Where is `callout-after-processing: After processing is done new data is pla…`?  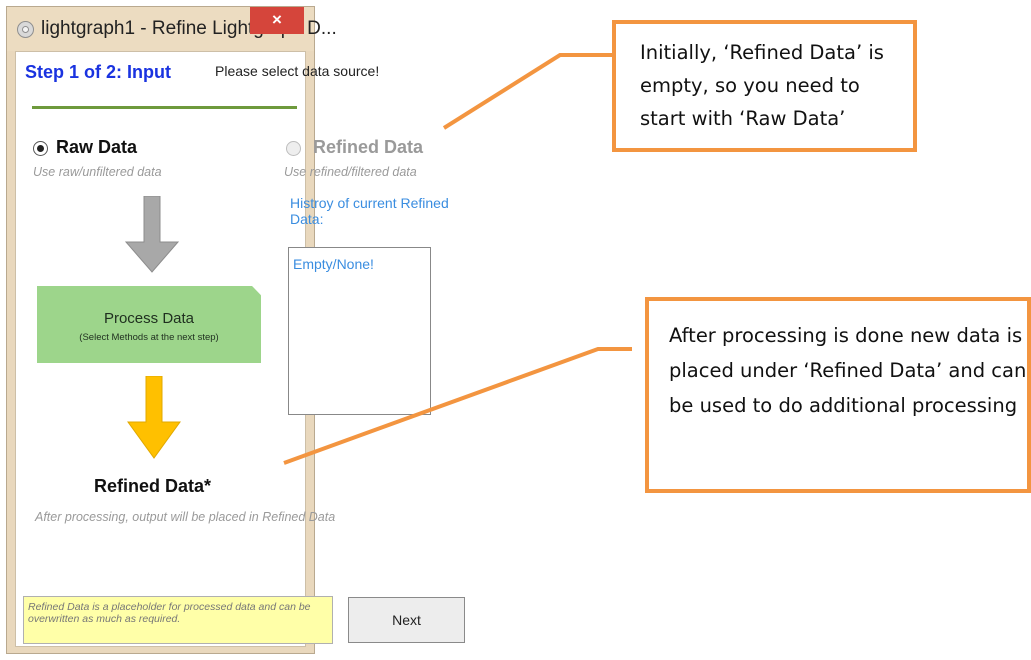 callout-after-processing: After processing is done new data is pla… is located at coordinates (838, 395).